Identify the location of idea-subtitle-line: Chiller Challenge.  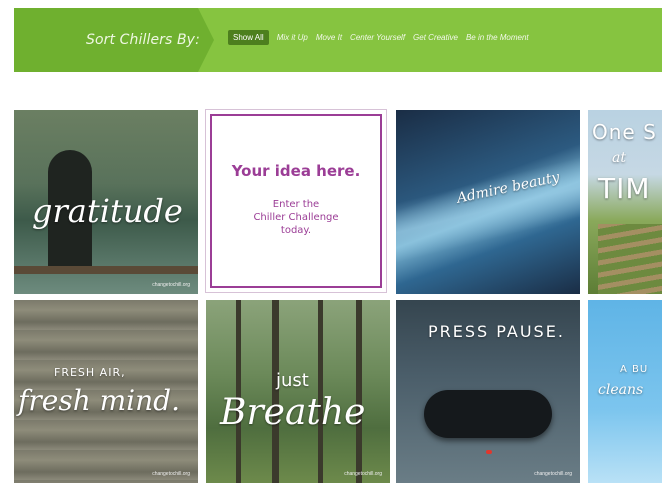
(296, 217).